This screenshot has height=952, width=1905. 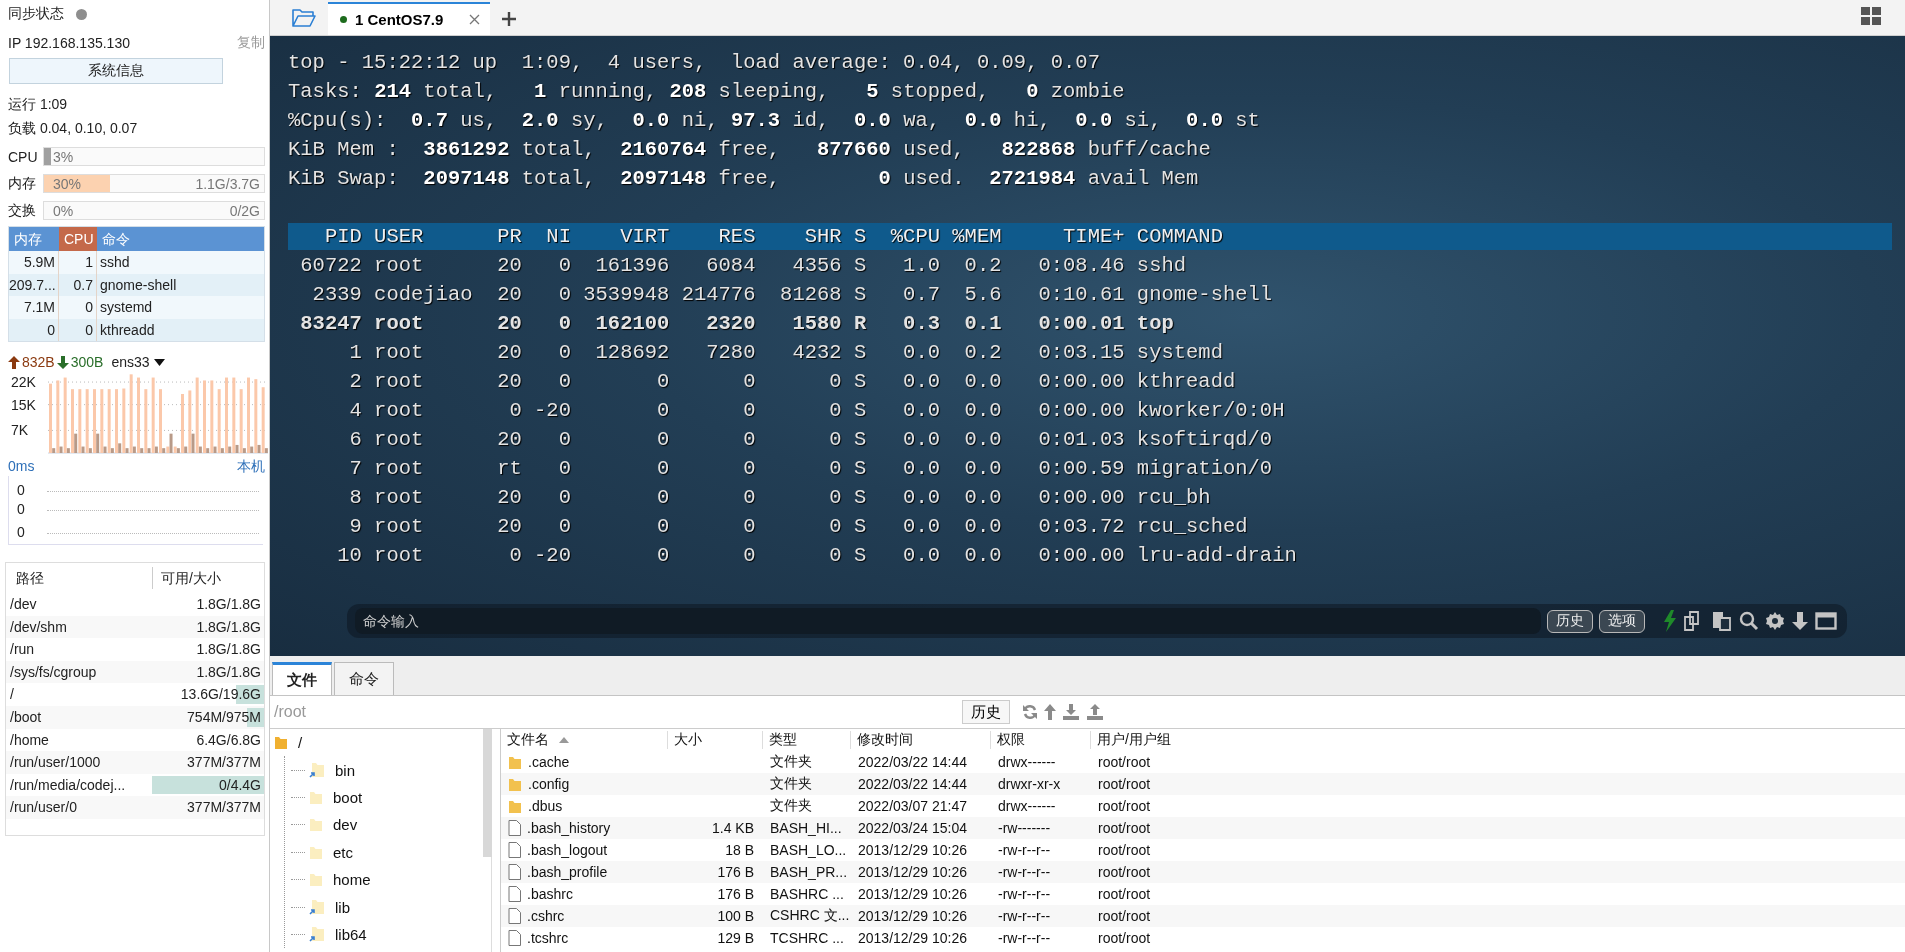 What do you see at coordinates (1497, 740) in the screenshot?
I see `column-header: 用户/用户组` at bounding box center [1497, 740].